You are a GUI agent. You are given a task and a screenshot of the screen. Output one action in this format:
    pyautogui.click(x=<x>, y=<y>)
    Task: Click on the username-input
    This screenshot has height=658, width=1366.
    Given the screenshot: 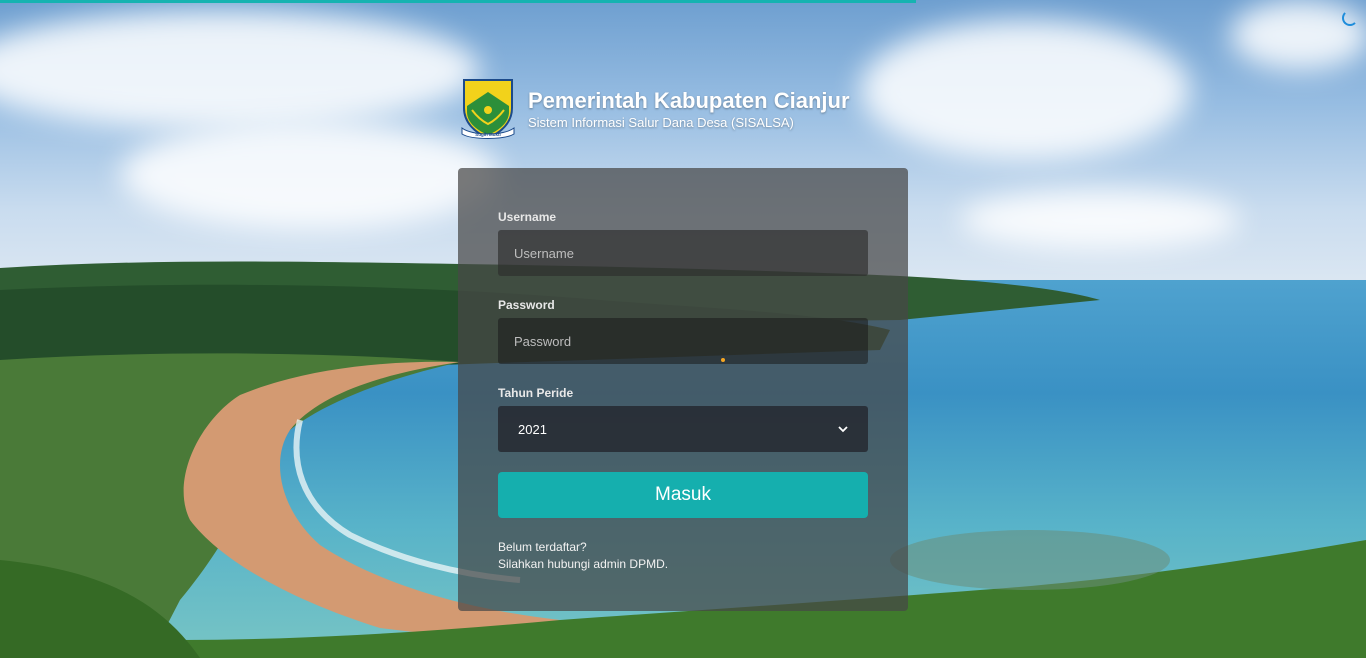 What is the action you would take?
    pyautogui.click(x=683, y=253)
    